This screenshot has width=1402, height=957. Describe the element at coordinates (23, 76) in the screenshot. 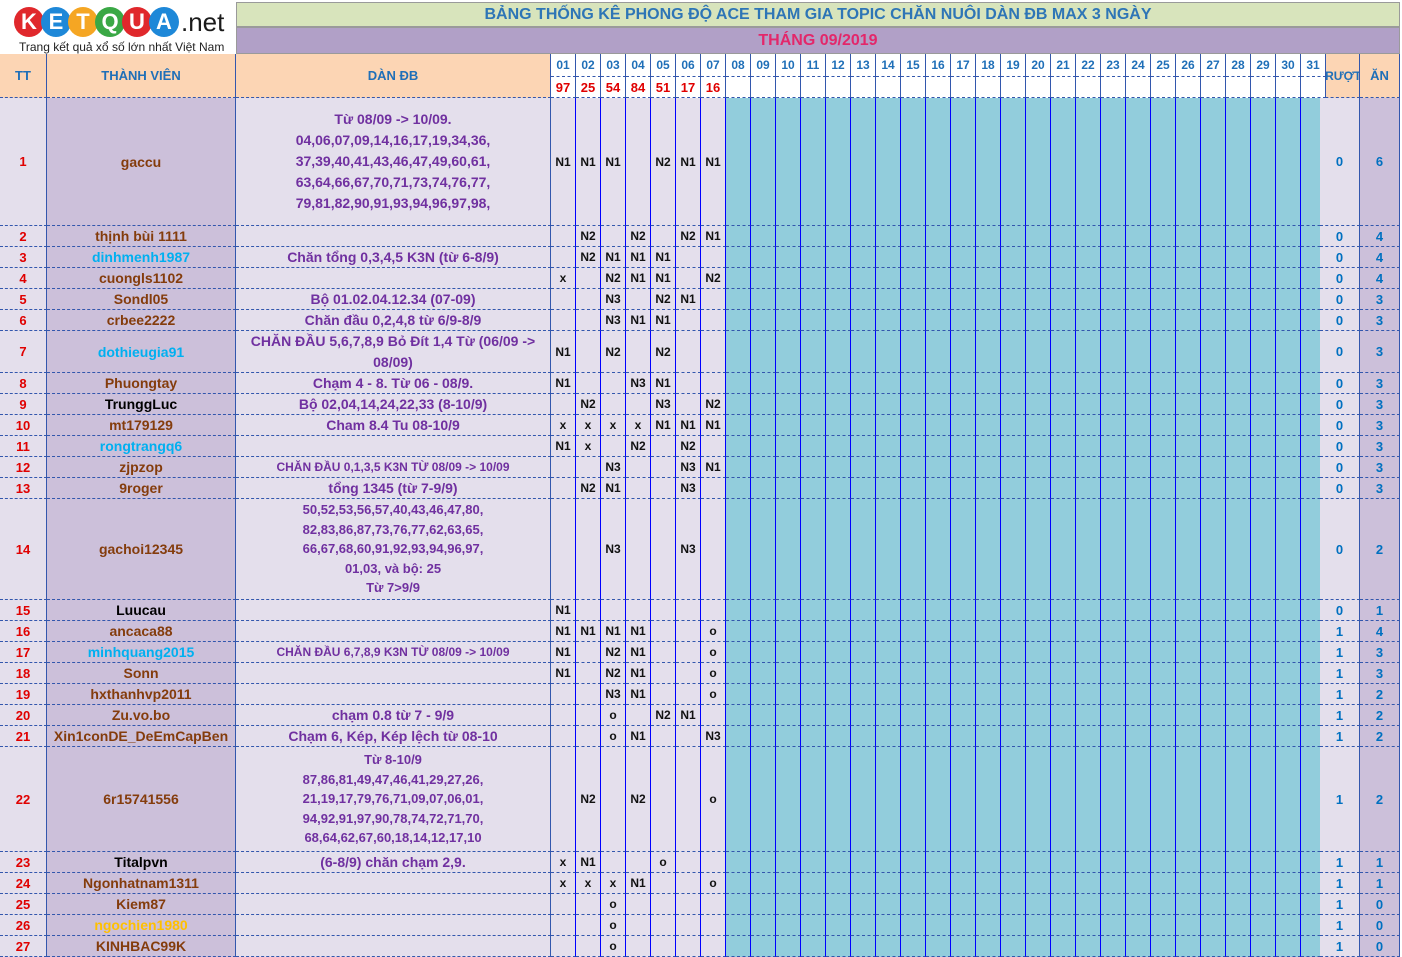

I see `col-header-tt: TT` at that location.